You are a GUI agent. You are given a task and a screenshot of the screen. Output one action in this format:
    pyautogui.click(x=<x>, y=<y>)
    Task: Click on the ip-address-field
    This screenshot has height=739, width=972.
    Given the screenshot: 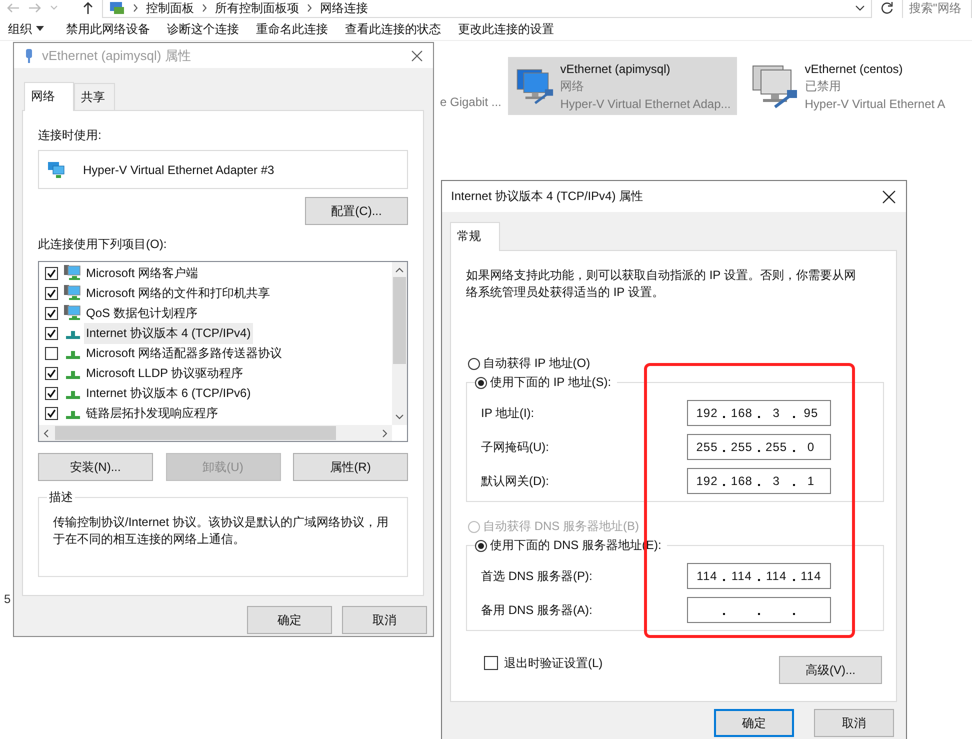 What is the action you would take?
    pyautogui.click(x=759, y=610)
    